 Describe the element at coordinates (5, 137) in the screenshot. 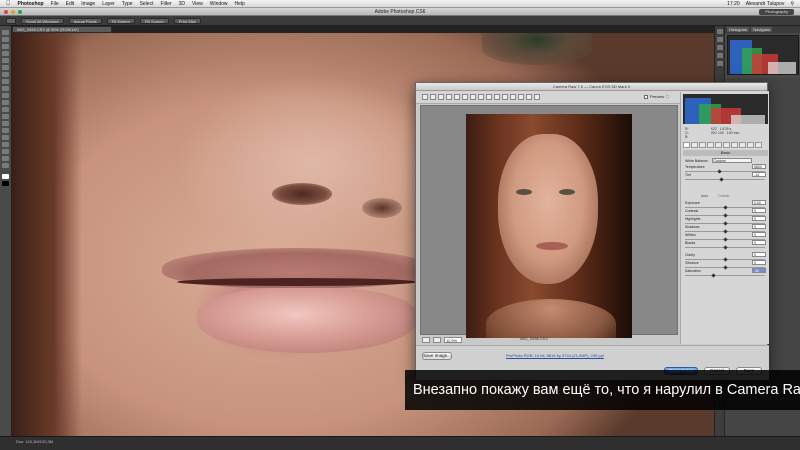

I see `type-tool-icon` at that location.